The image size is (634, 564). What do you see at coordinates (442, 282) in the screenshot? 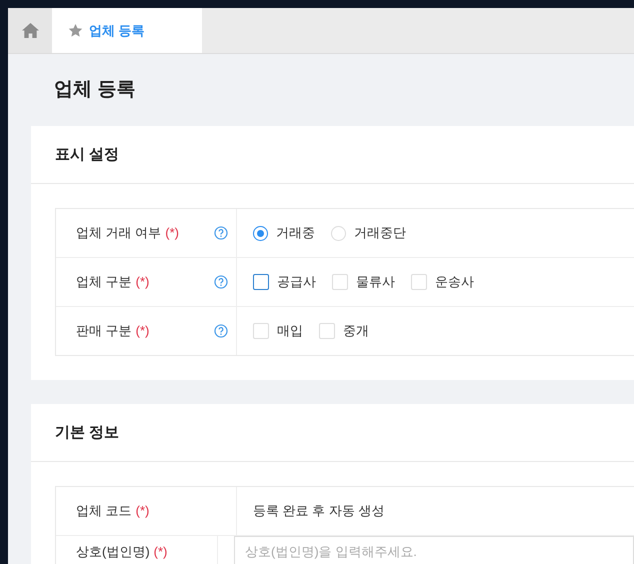
I see `checkbox-option: 운송사` at bounding box center [442, 282].